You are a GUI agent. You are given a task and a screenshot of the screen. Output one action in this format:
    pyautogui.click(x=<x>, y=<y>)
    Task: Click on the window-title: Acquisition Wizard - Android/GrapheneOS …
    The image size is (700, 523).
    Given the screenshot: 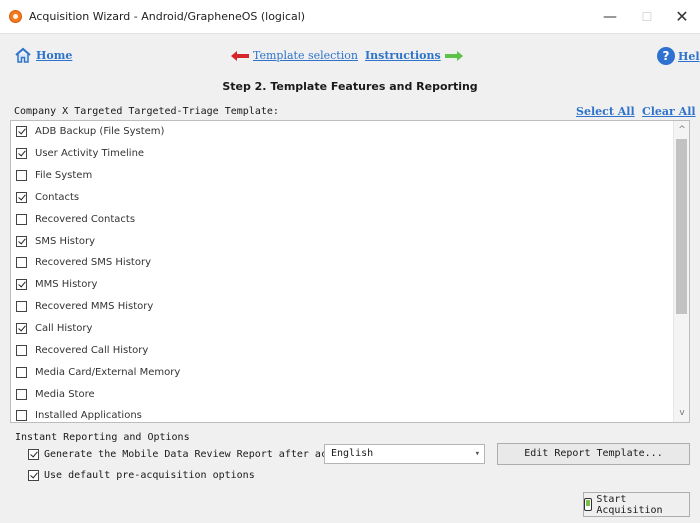 What is the action you would take?
    pyautogui.click(x=167, y=16)
    